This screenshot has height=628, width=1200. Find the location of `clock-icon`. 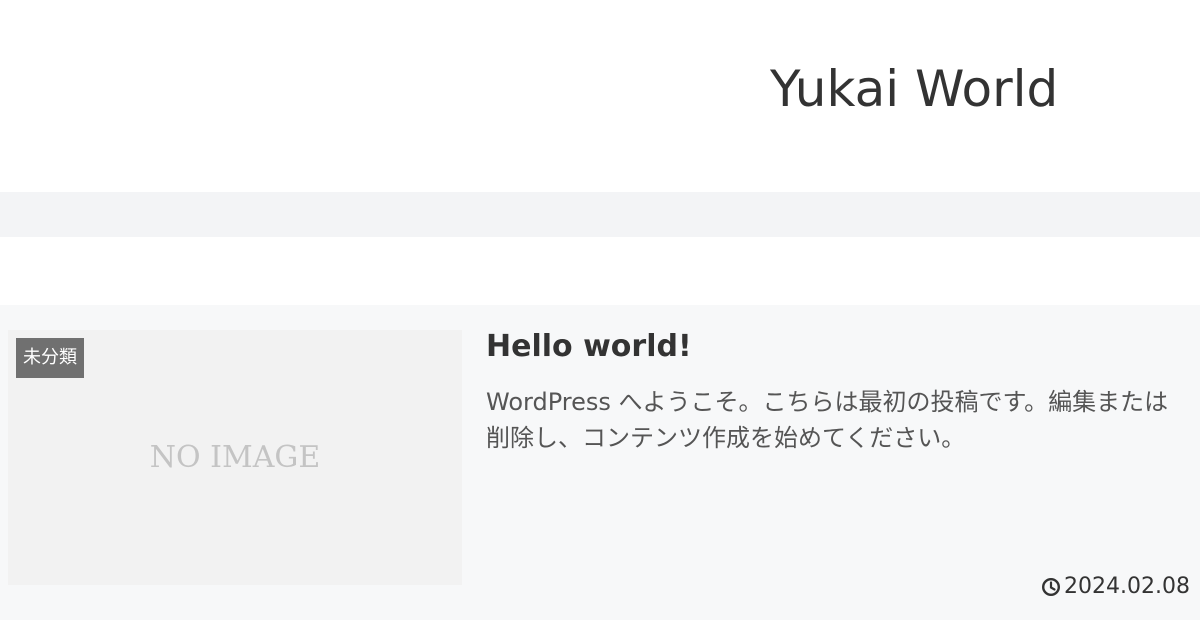

clock-icon is located at coordinates (1051, 587).